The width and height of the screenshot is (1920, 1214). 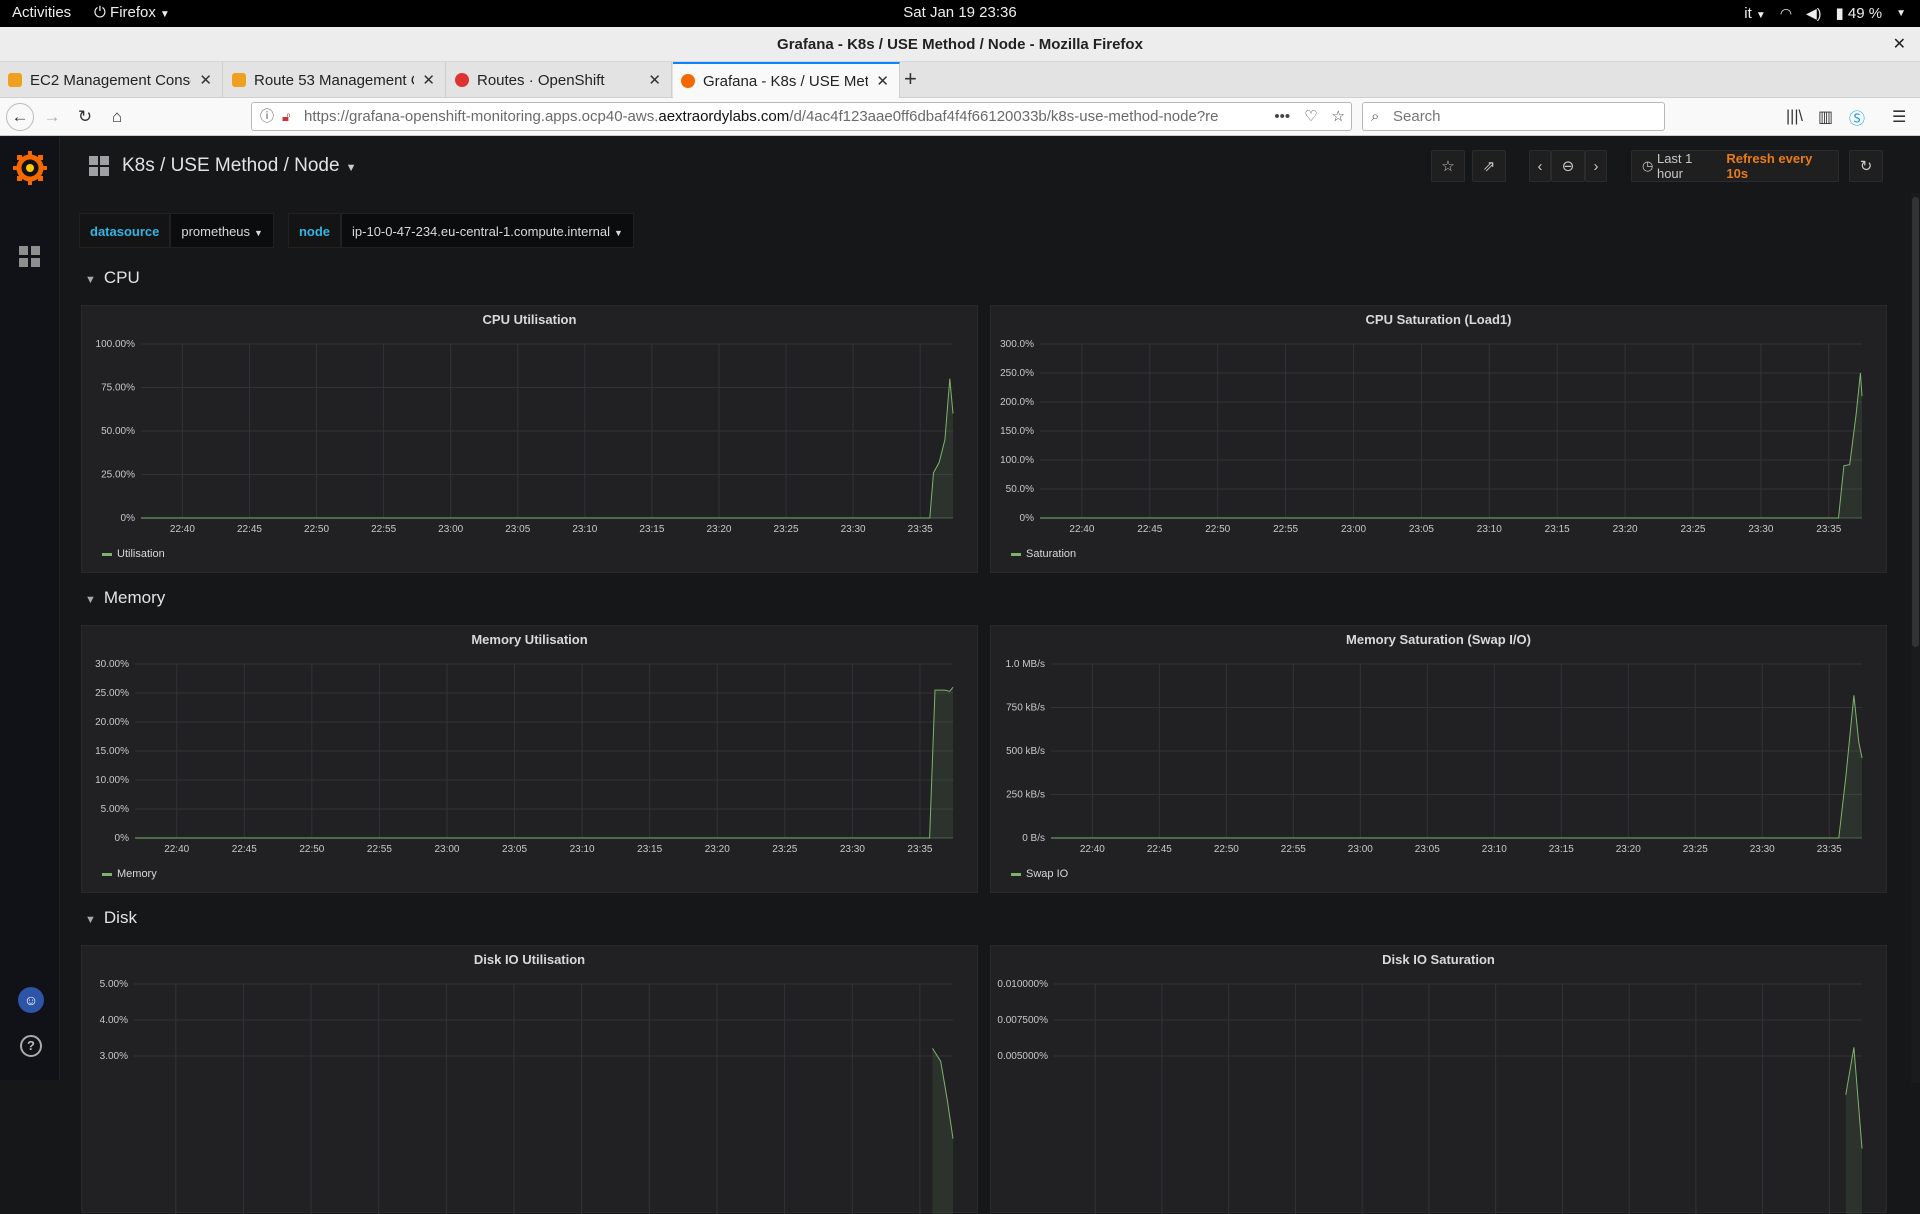 I want to click on dashboard-title-text: K8s / USE Method / Node, so click(x=231, y=165).